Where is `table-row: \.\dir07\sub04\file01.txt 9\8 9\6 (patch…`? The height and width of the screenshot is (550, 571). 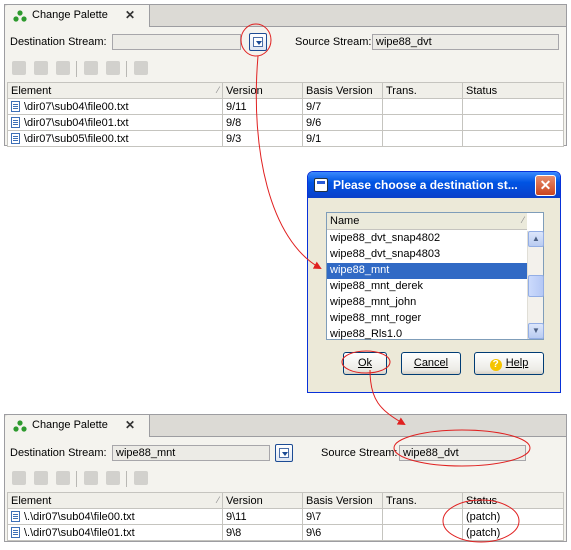 table-row: \.\dir07\sub04\file01.txt 9\8 9\6 (patch… is located at coordinates (285, 532).